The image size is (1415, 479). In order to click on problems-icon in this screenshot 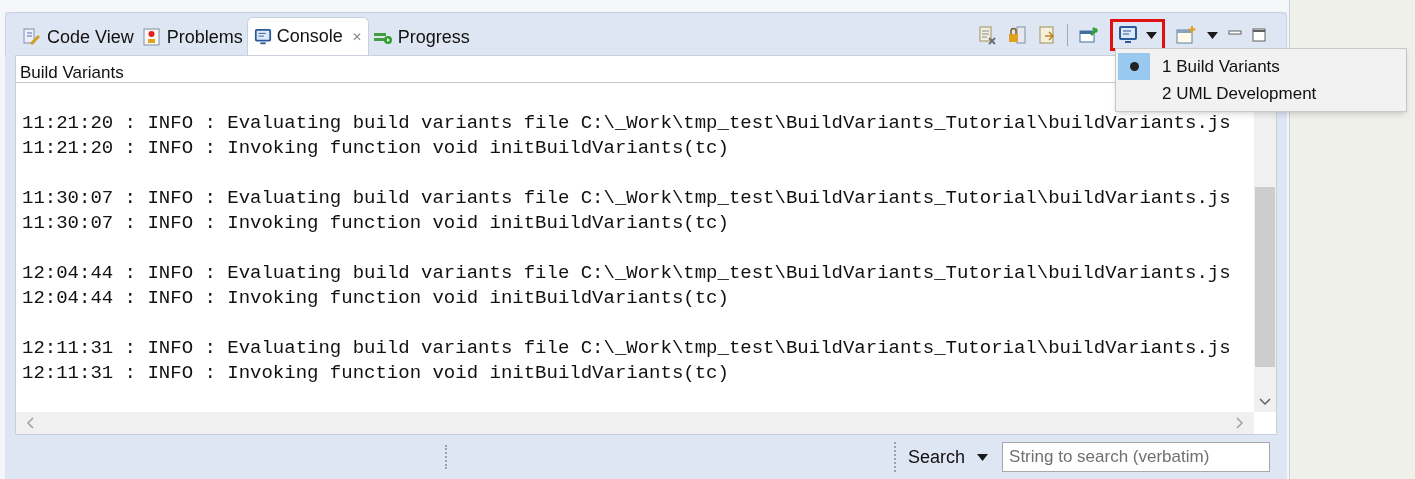, I will do `click(151, 37)`.